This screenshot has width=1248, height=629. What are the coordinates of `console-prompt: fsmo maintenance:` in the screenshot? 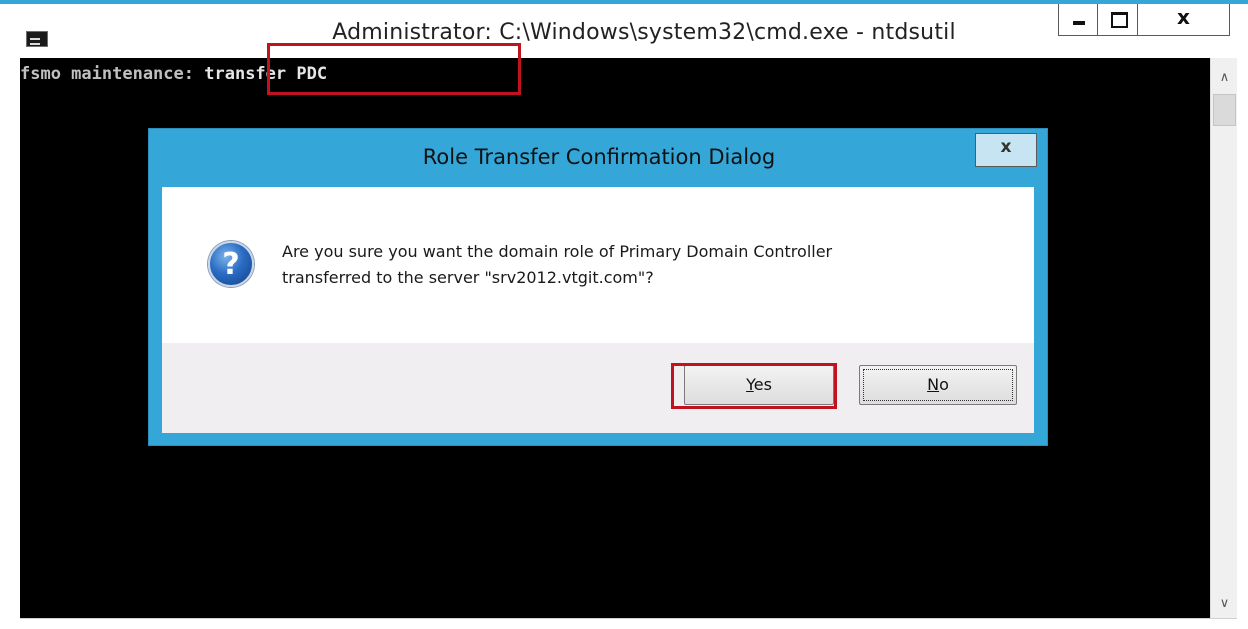 It's located at (107, 74).